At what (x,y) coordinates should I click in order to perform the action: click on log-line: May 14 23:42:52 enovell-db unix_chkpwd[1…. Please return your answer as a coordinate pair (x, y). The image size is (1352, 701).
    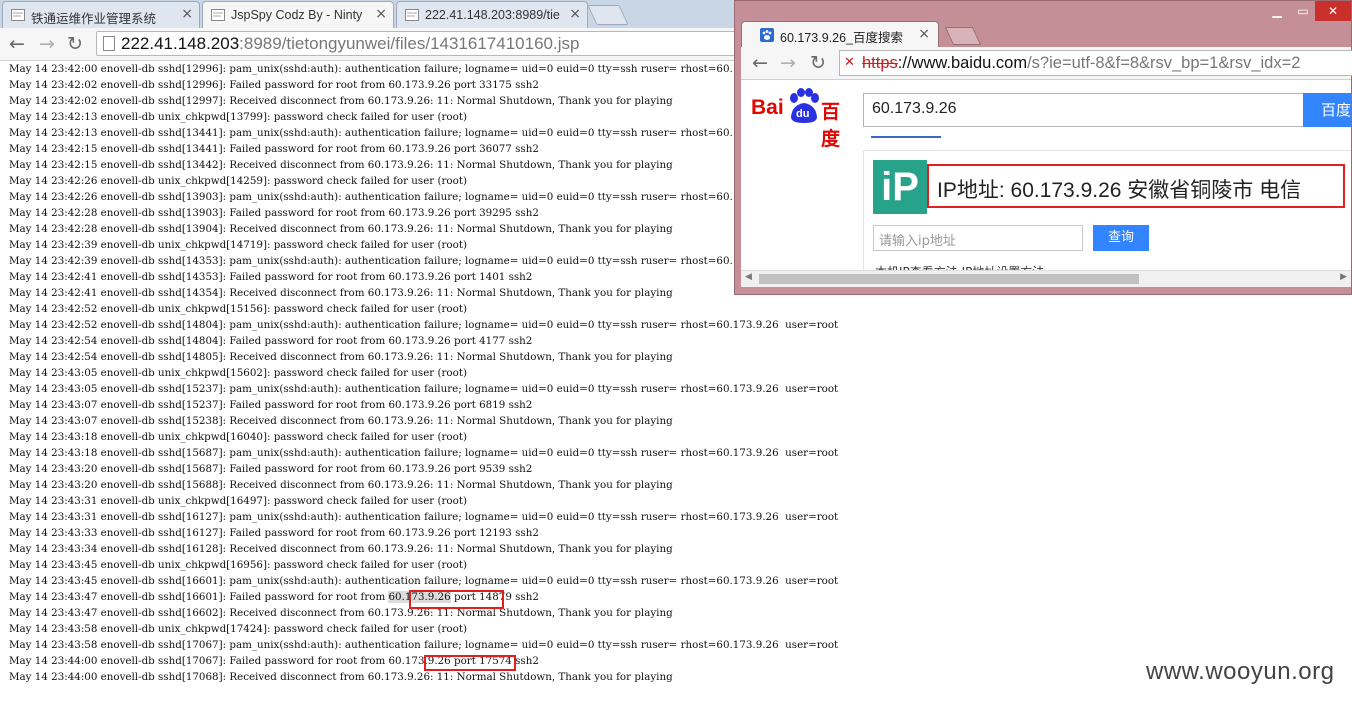
    Looking at the image, I should click on (238, 309).